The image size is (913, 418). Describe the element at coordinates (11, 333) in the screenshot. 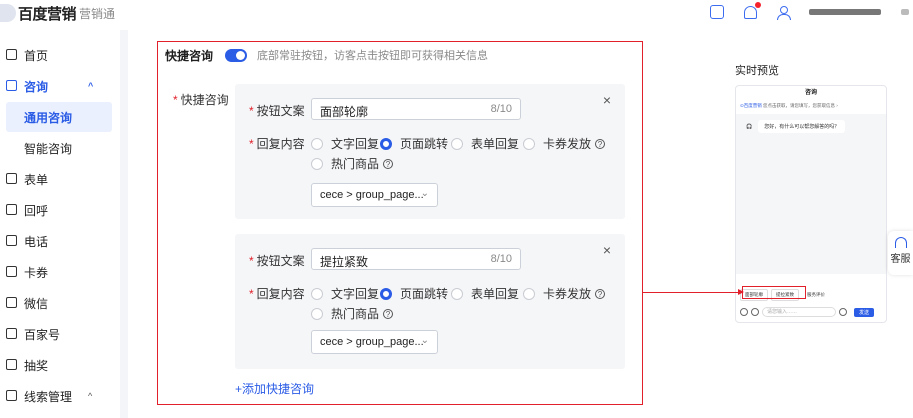

I see `baijiahao-icon` at that location.